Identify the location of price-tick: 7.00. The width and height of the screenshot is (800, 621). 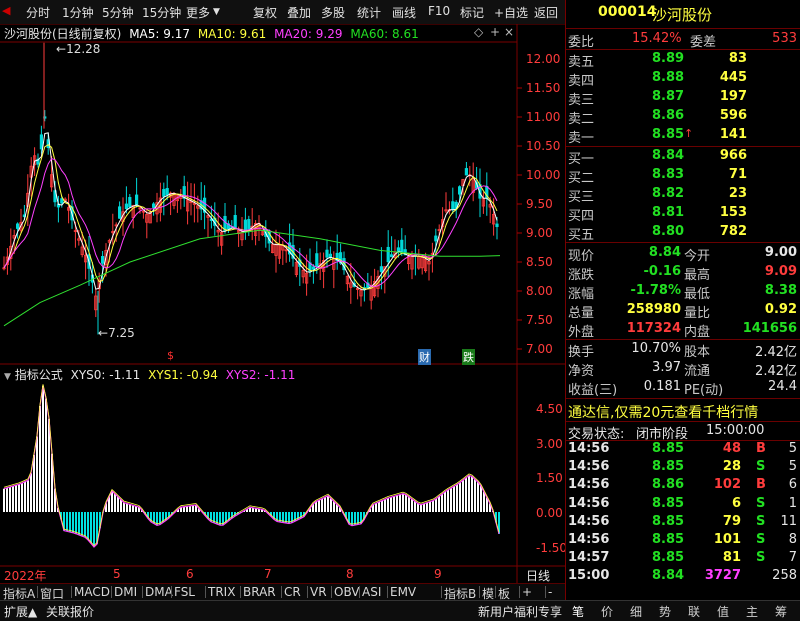
(539, 349).